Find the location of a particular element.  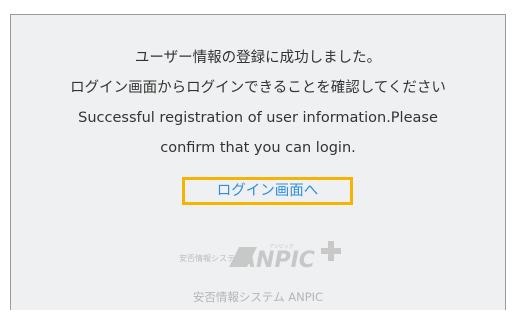

anpic-logo: 安否情報システム ANPIC アンピック is located at coordinates (260, 256).